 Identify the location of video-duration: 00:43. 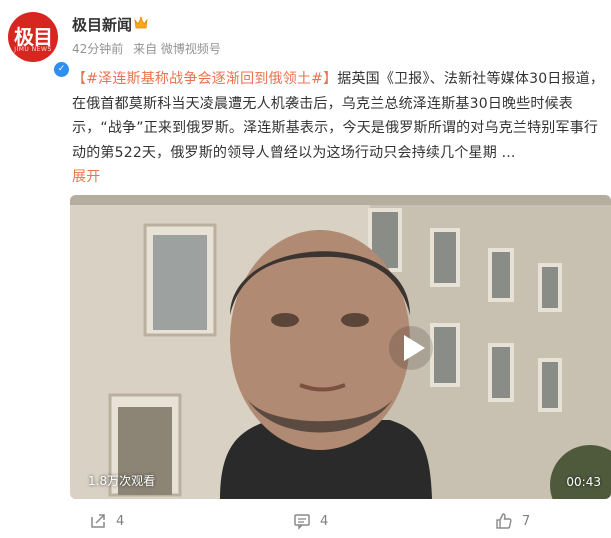
(583, 482).